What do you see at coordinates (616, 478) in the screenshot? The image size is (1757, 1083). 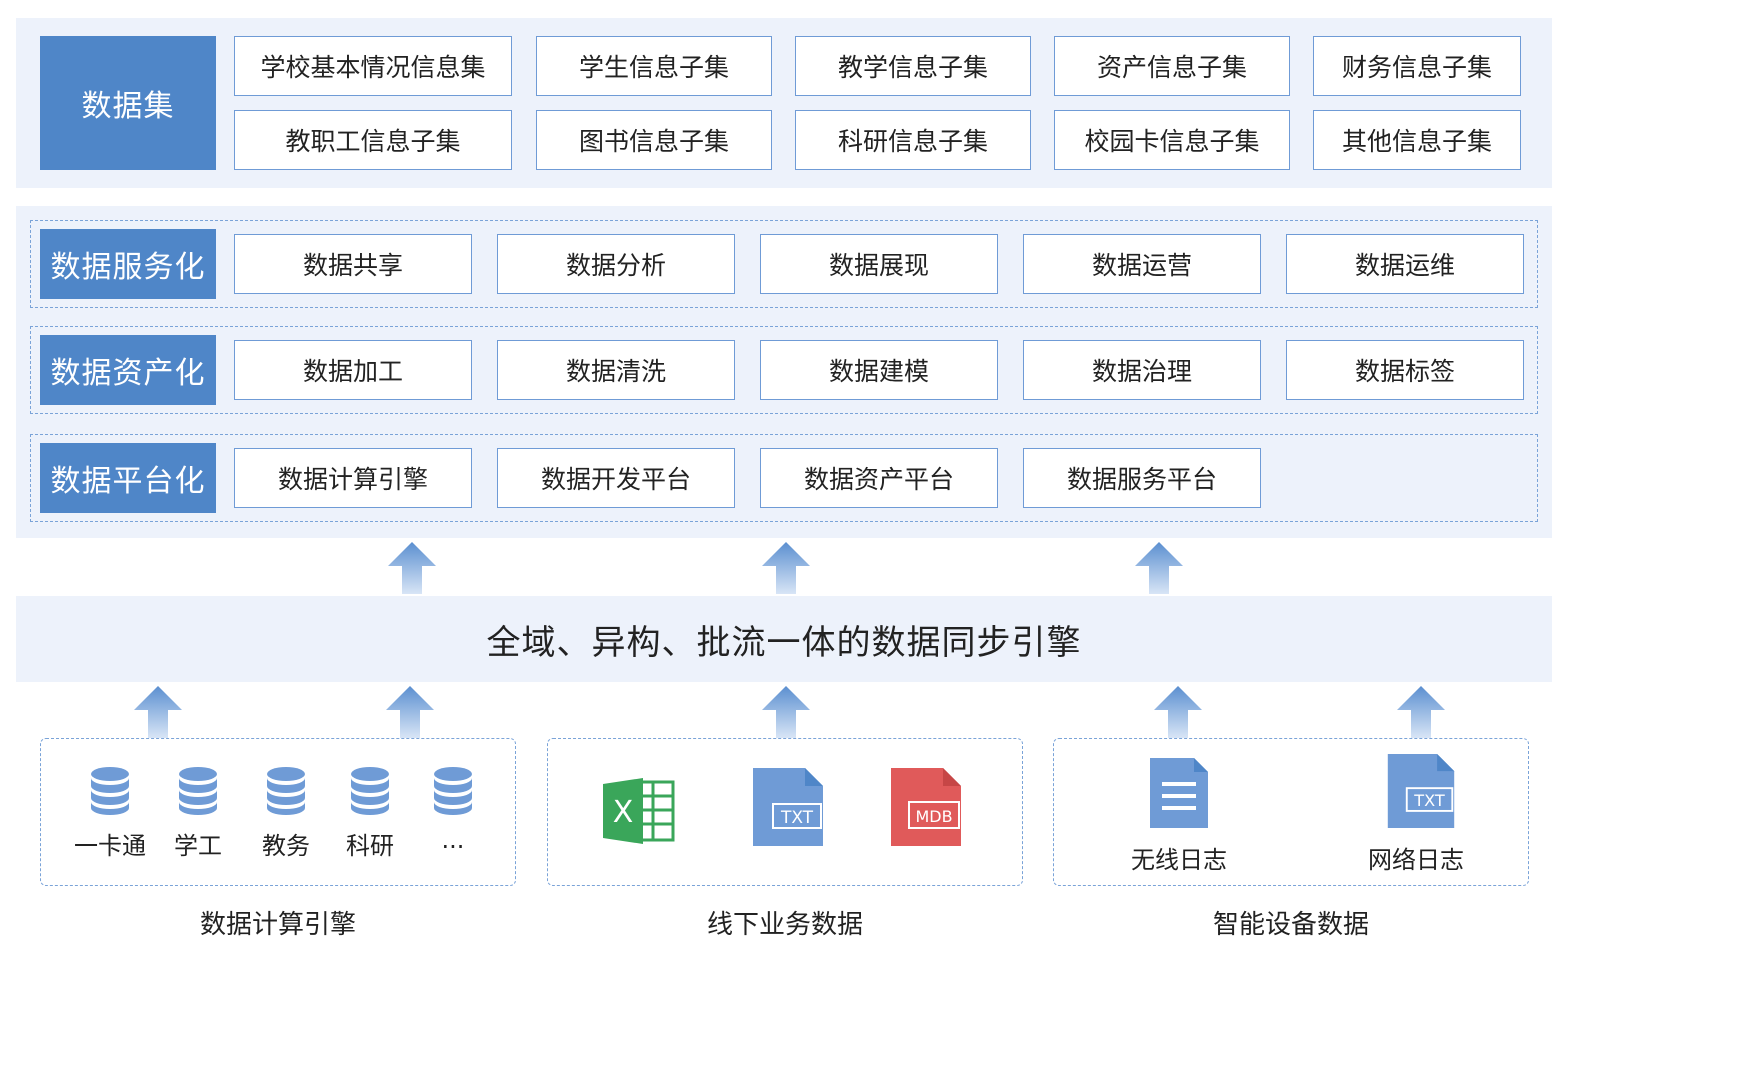 I see `platform-item: 数据开发平台` at bounding box center [616, 478].